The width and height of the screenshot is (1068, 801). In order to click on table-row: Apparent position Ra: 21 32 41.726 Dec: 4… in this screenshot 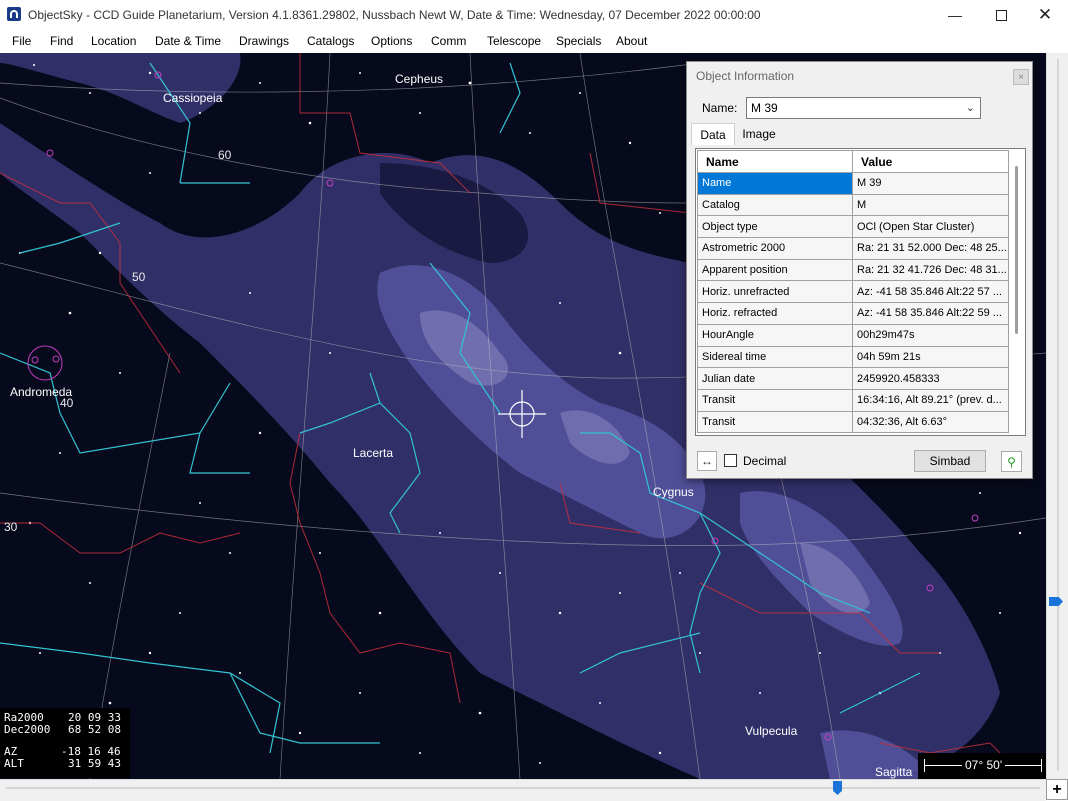, I will do `click(853, 270)`.